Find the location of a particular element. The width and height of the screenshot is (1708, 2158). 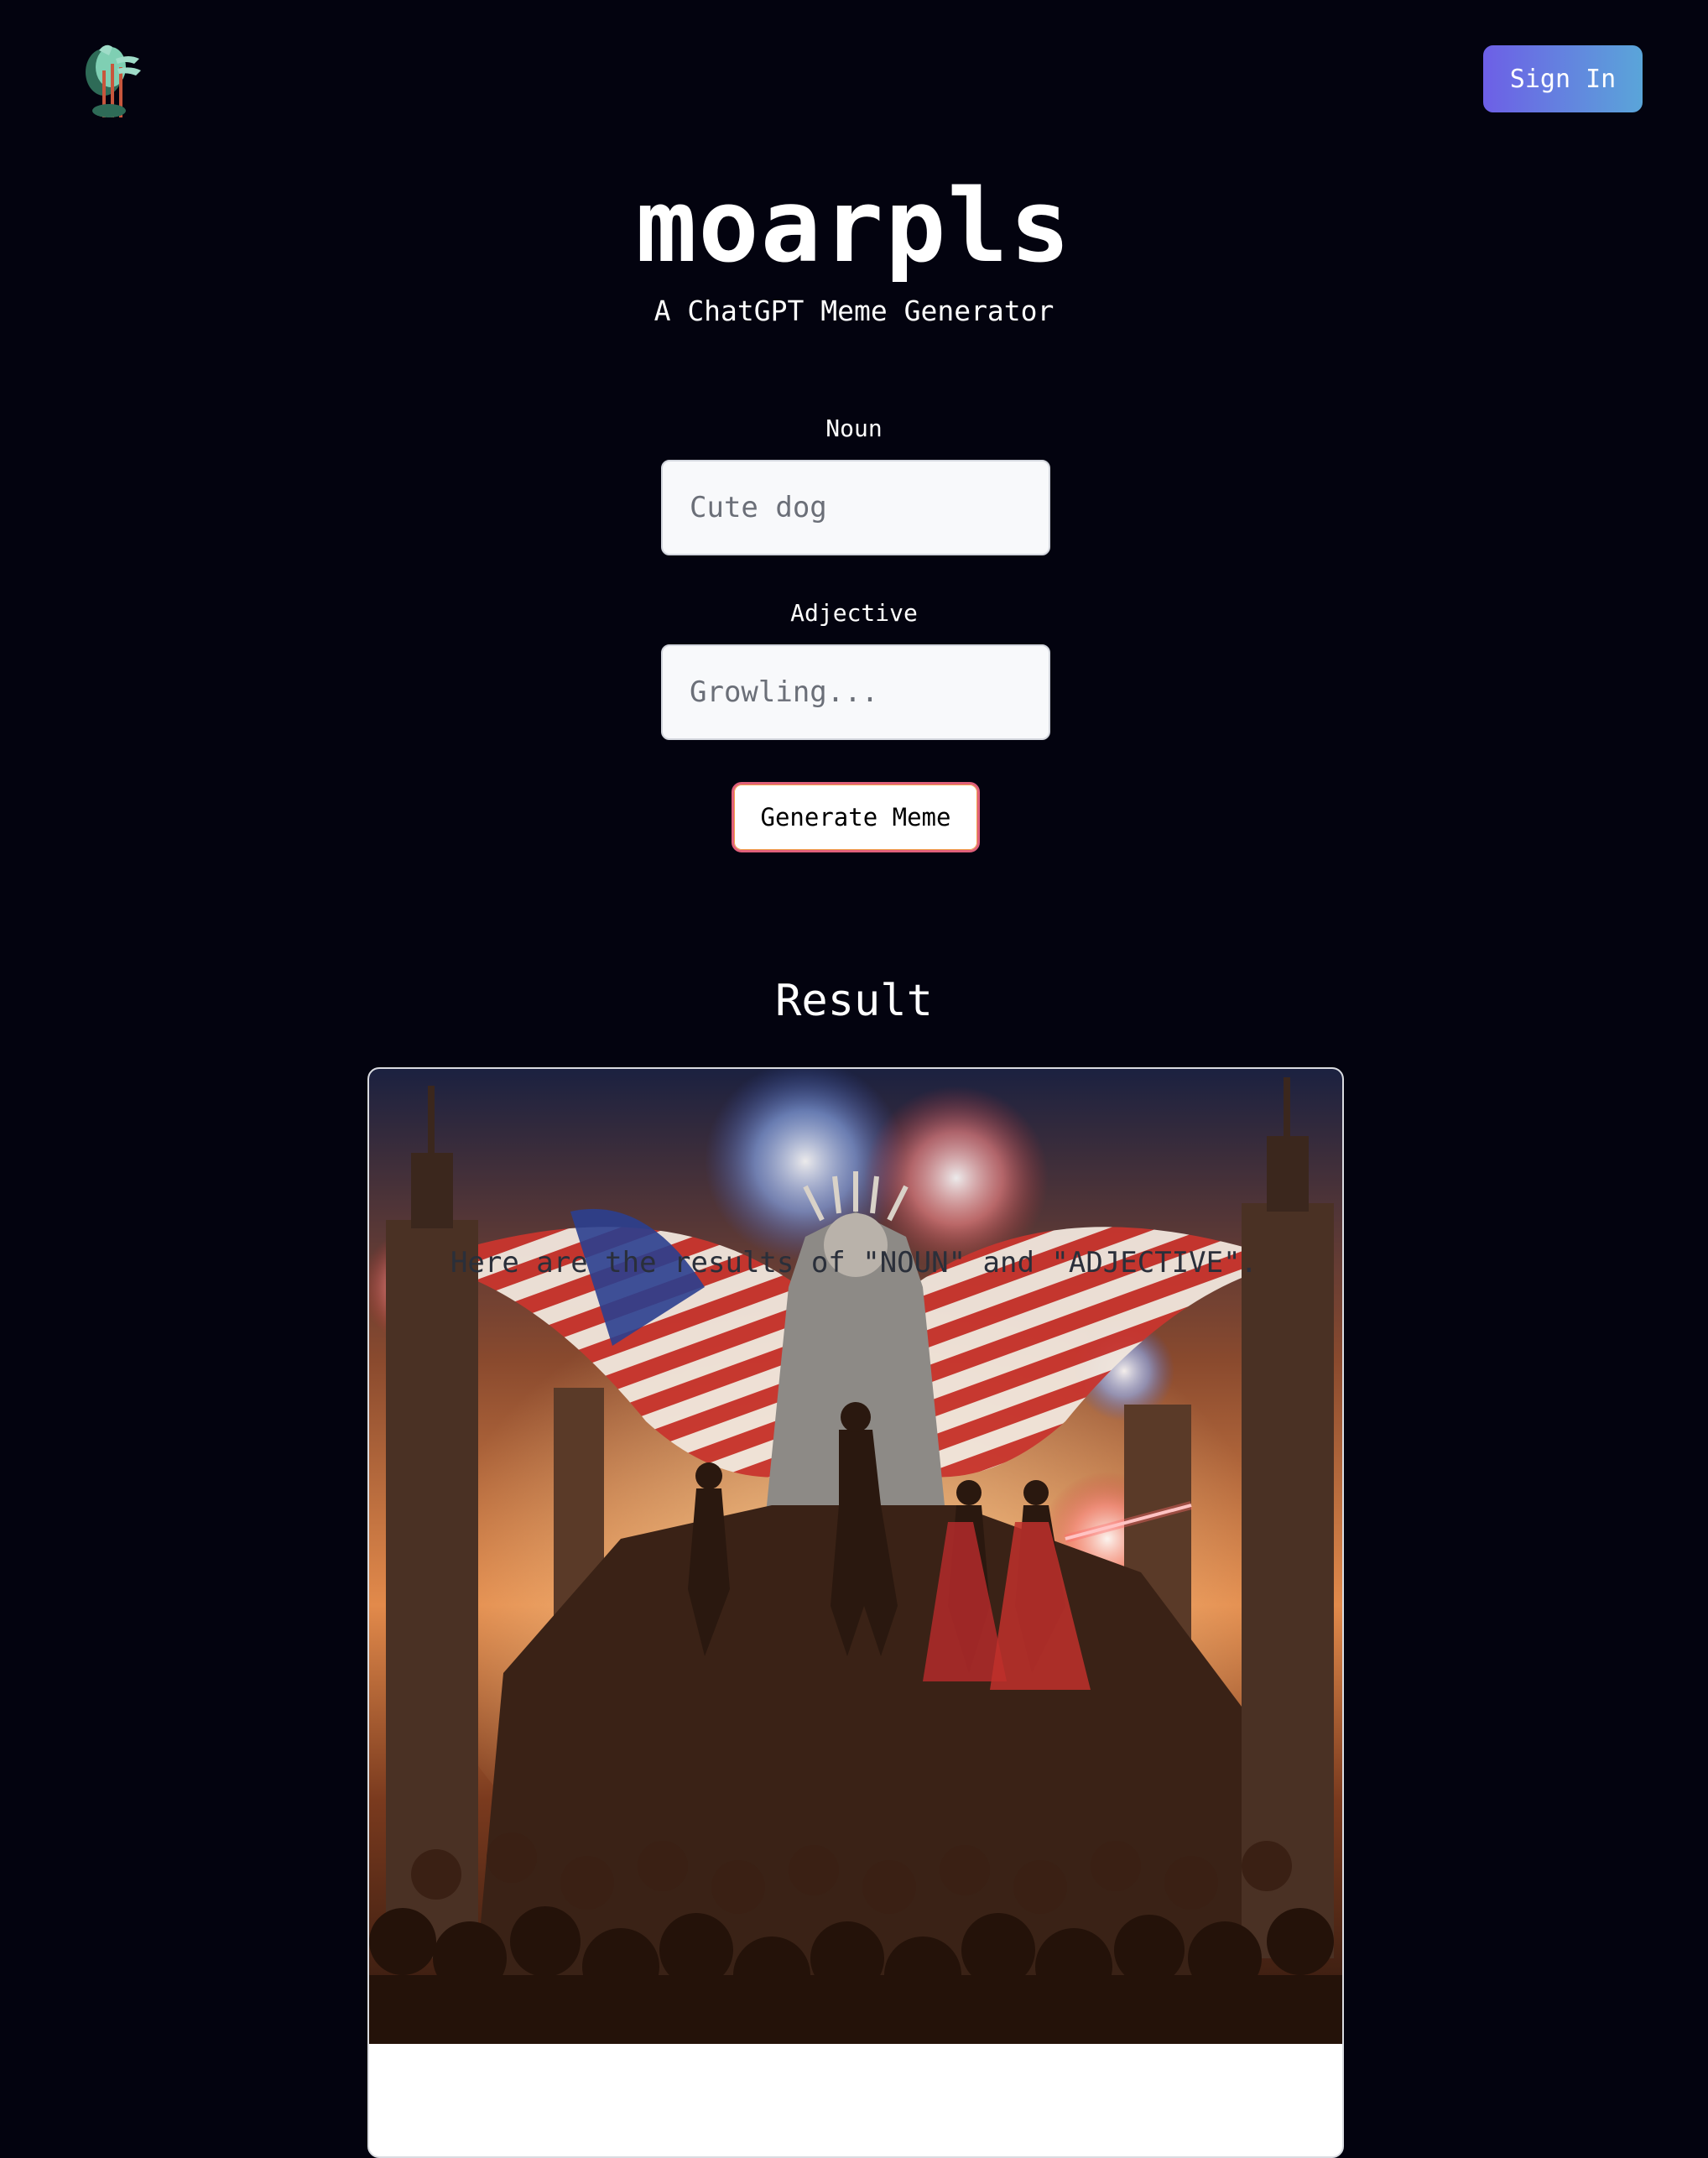

tree-logo-icon is located at coordinates (112, 79).